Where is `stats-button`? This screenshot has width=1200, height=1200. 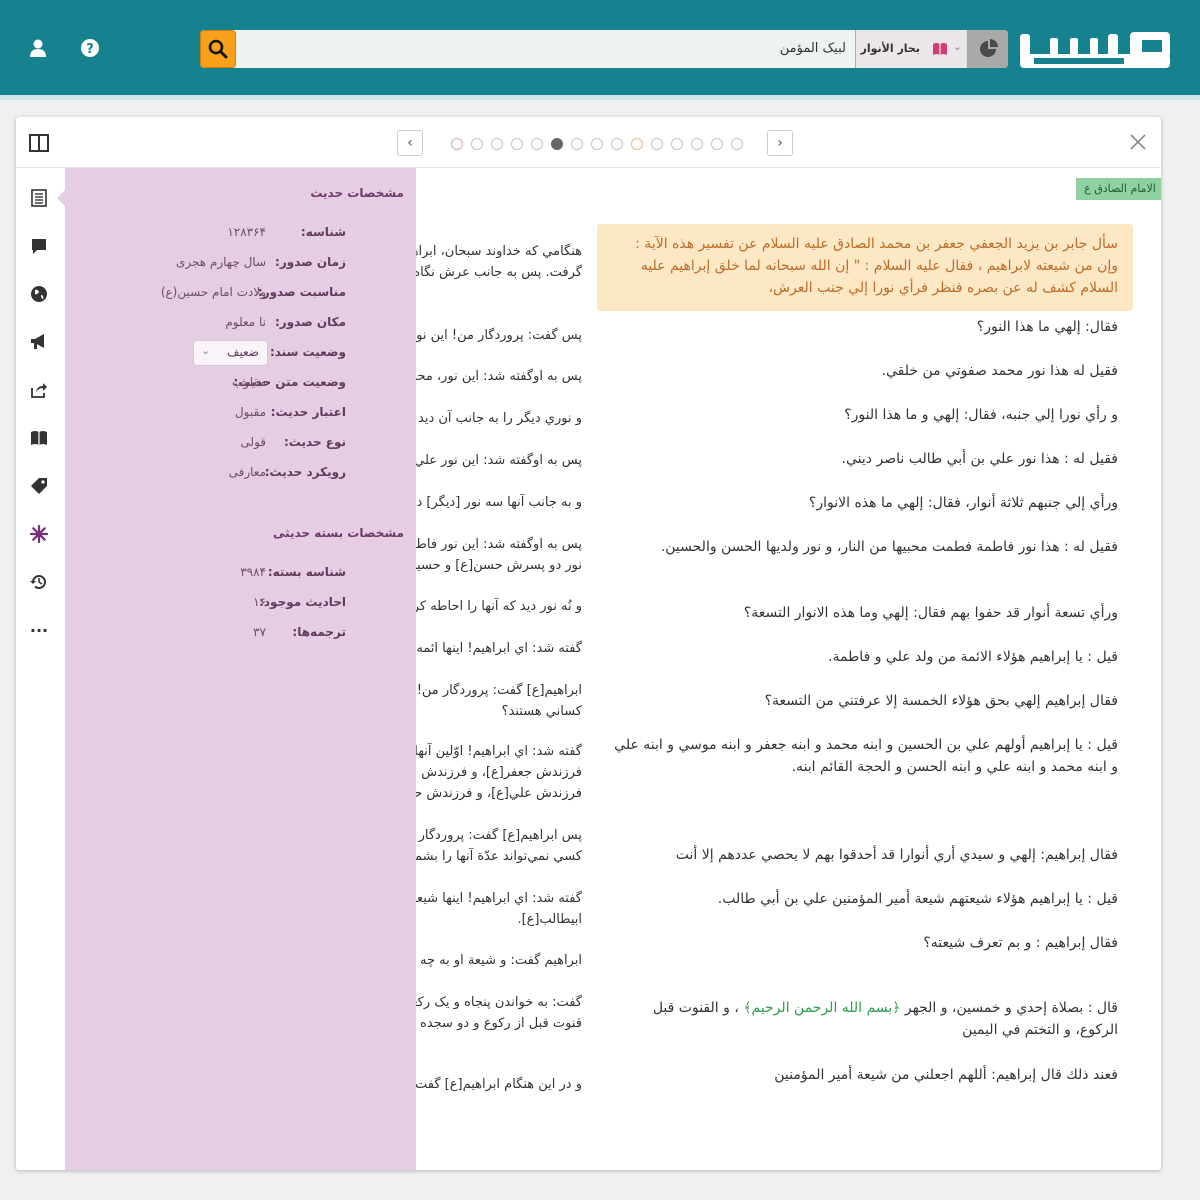 stats-button is located at coordinates (987, 49).